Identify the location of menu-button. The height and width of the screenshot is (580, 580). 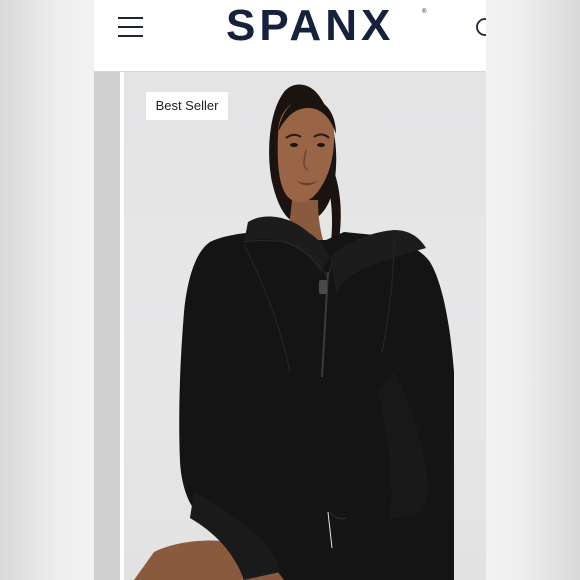
(131, 27).